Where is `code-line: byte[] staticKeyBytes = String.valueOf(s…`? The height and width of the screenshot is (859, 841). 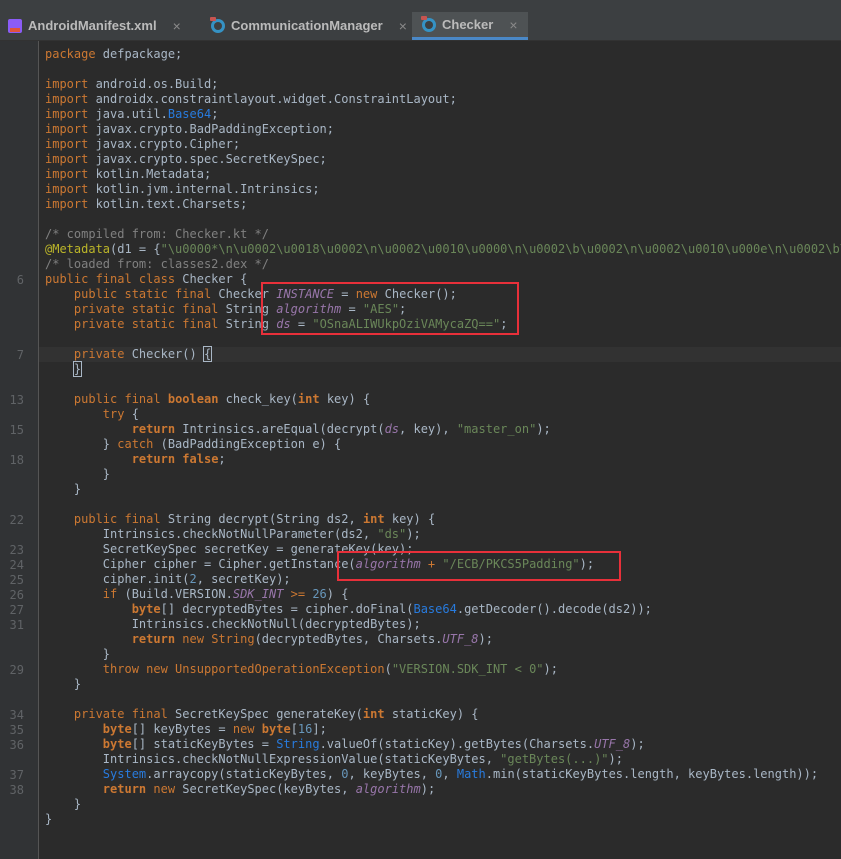 code-line: byte[] staticKeyBytes = String.valueOf(s… is located at coordinates (345, 744).